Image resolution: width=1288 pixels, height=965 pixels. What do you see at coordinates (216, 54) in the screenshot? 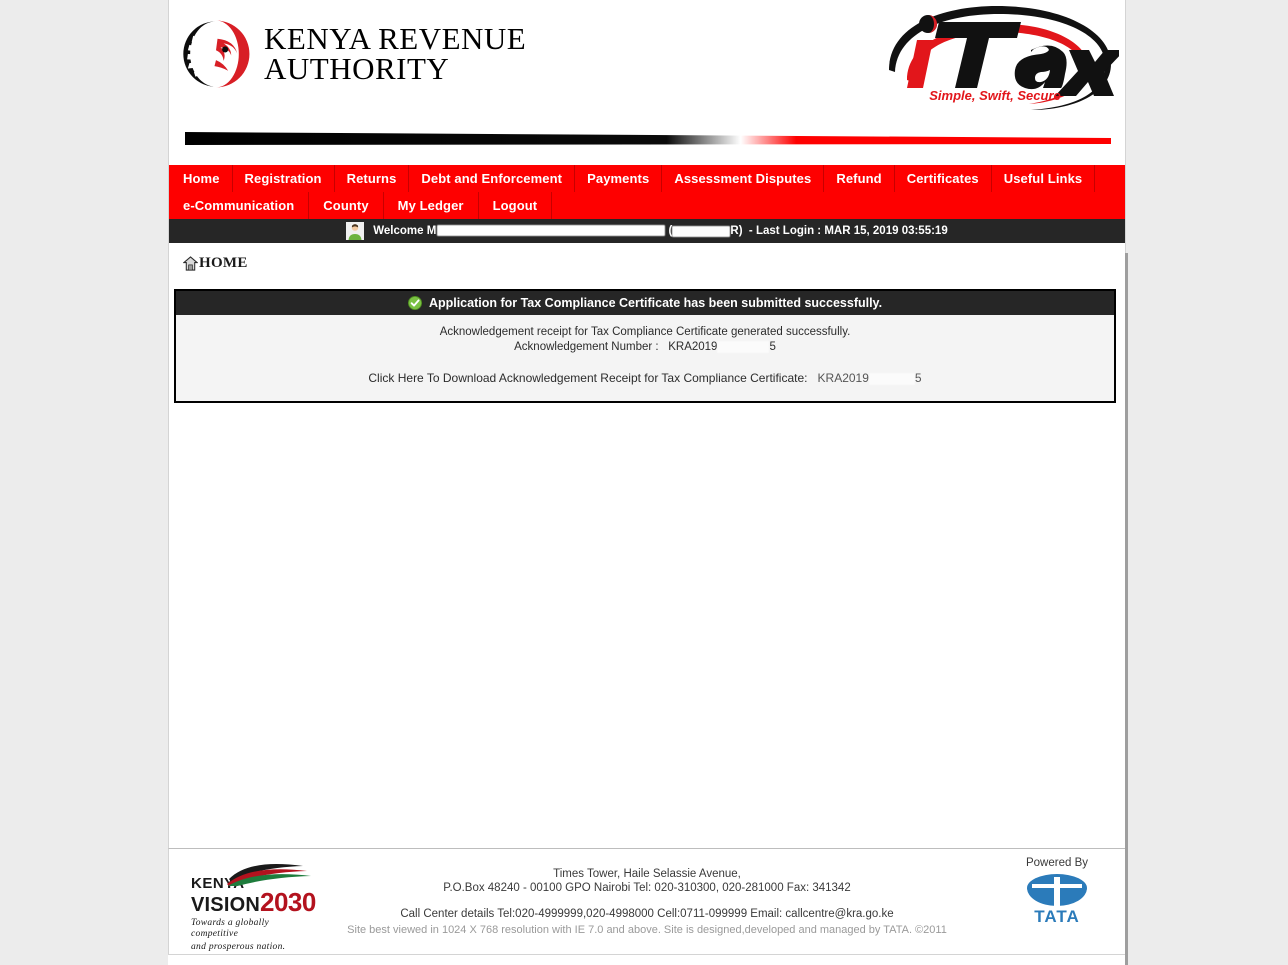
I see `kra-lion-icon` at bounding box center [216, 54].